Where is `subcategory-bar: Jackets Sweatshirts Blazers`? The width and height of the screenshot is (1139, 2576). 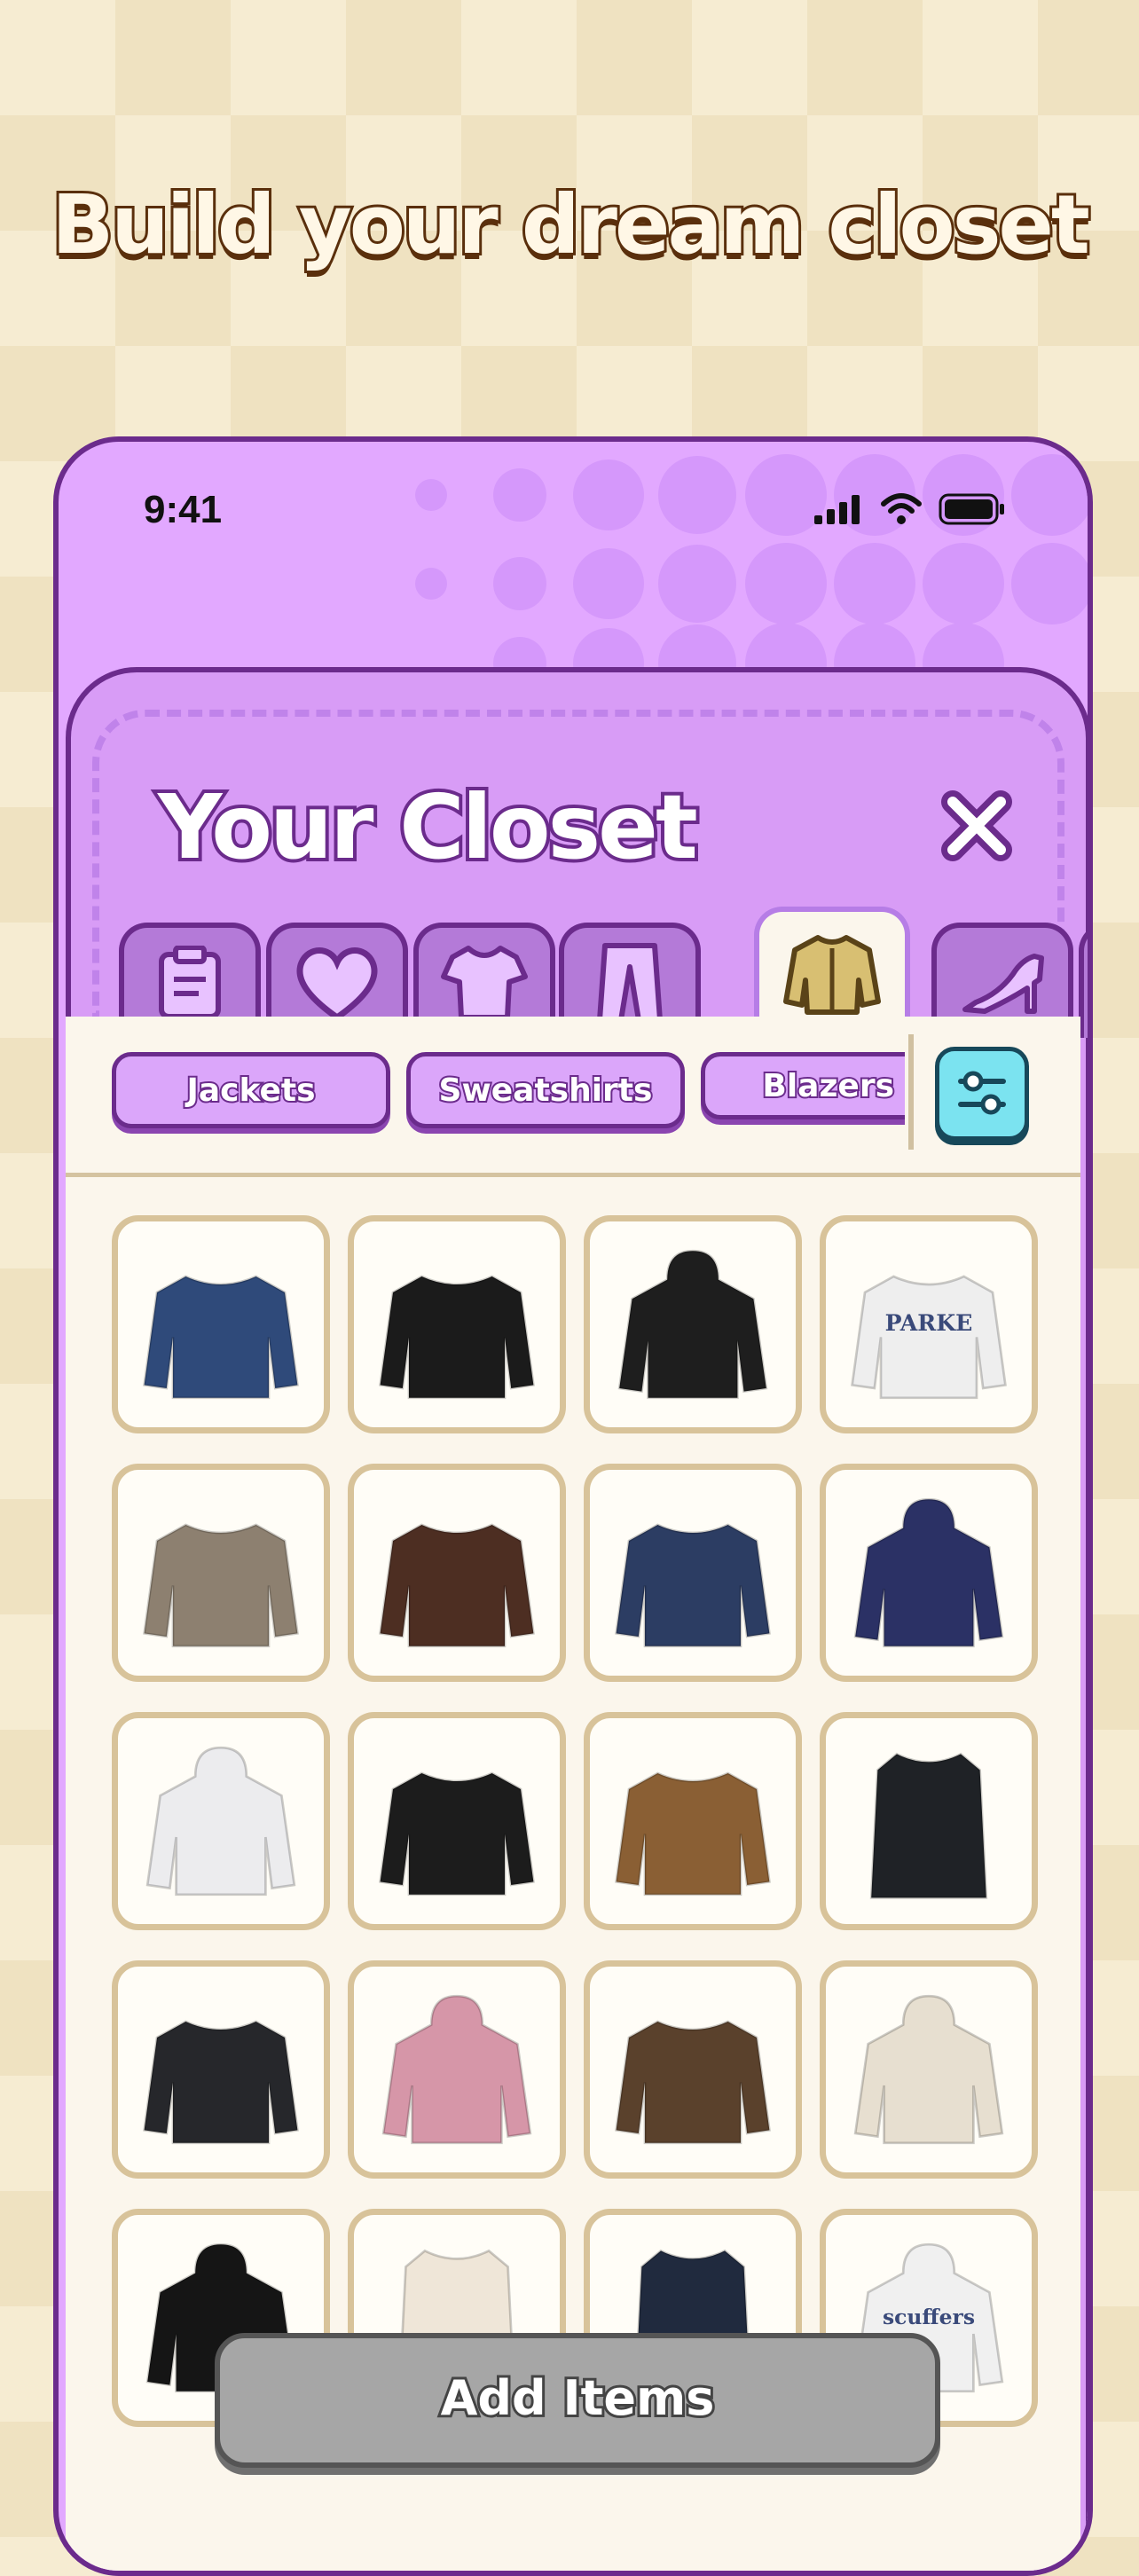
subcategory-bar: Jackets Sweatshirts Blazers is located at coordinates (573, 1097).